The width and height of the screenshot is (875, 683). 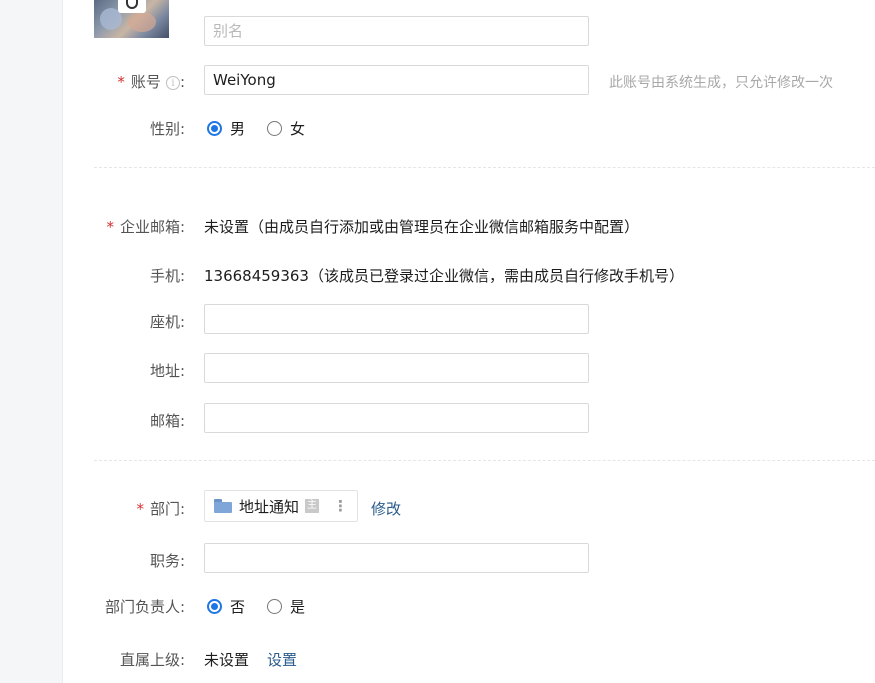 What do you see at coordinates (396, 418) in the screenshot?
I see `mailbox-input` at bounding box center [396, 418].